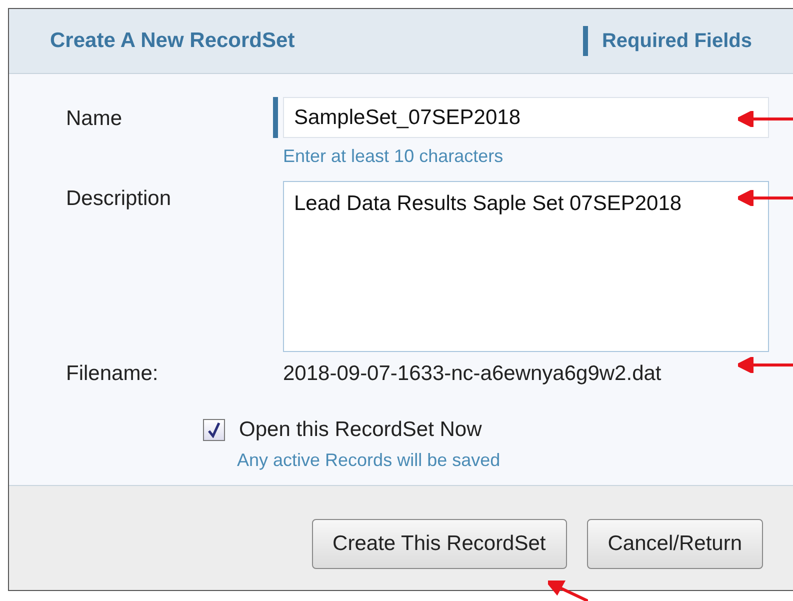  I want to click on name-field: SampleSet_07SEP2018, so click(526, 117).